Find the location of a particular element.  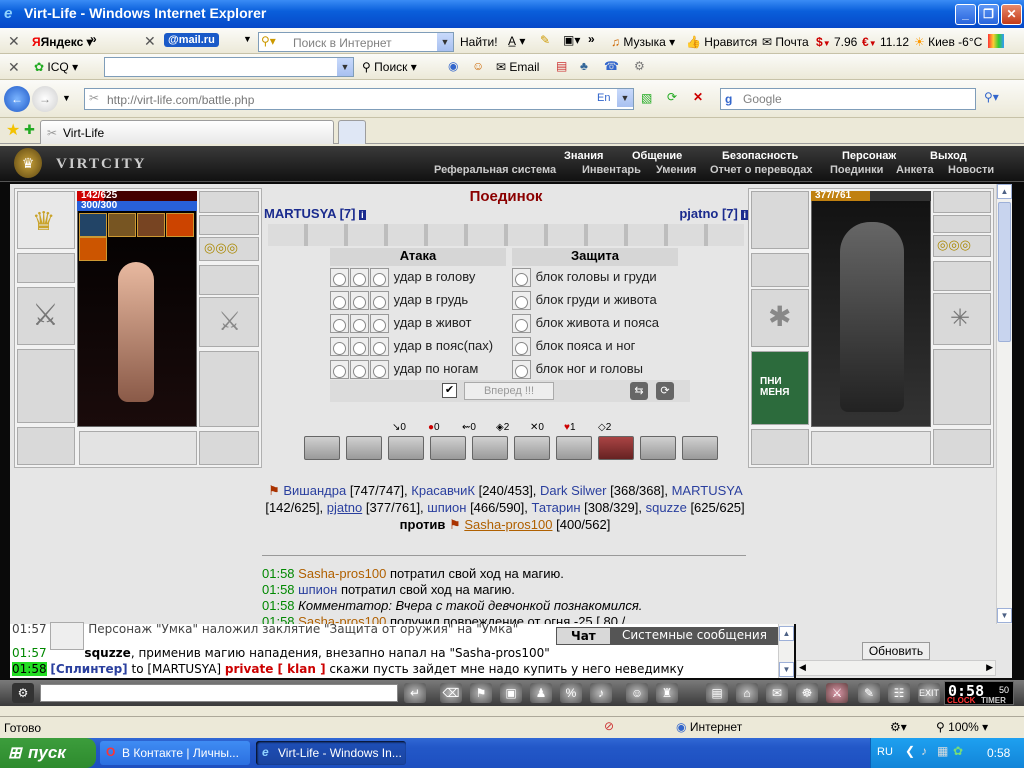

icq-search-input: ▼ is located at coordinates (229, 67).